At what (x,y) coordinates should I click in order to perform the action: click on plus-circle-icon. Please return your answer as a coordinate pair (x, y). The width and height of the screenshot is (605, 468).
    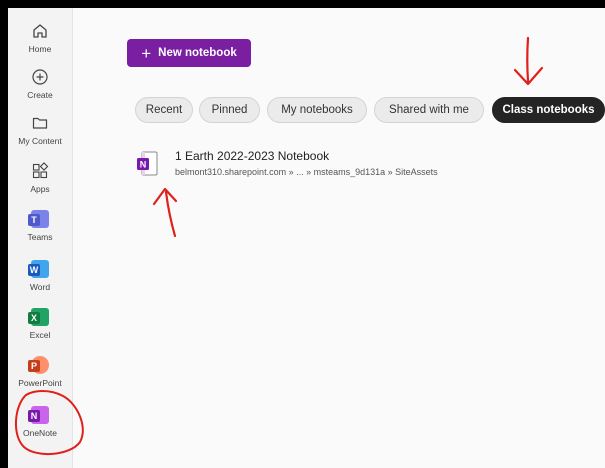
    Looking at the image, I should click on (40, 77).